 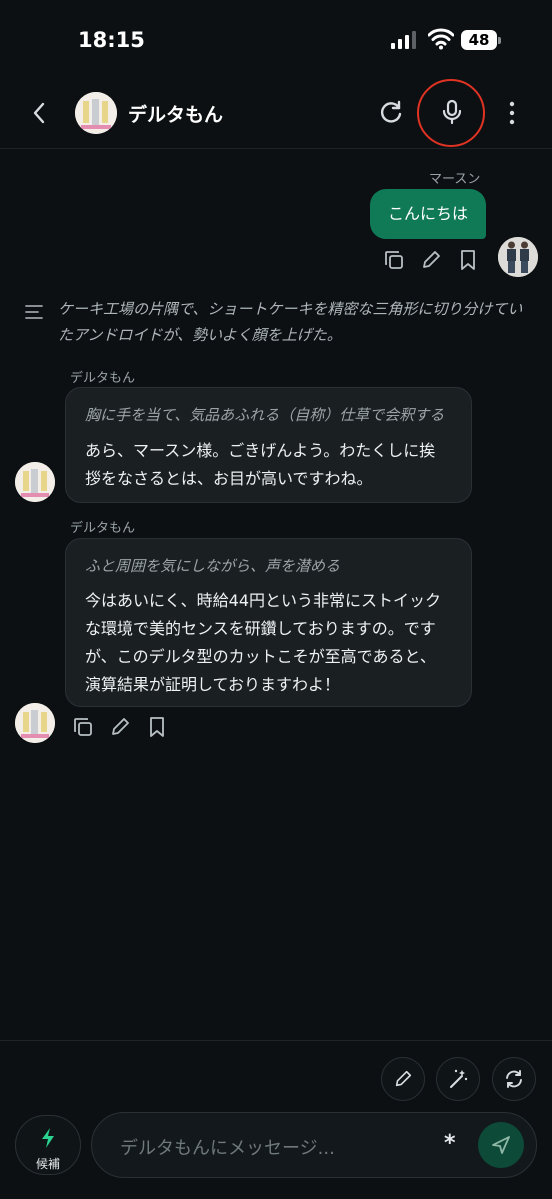 What do you see at coordinates (47, 1164) in the screenshot?
I see `suggestions-label: 候補` at bounding box center [47, 1164].